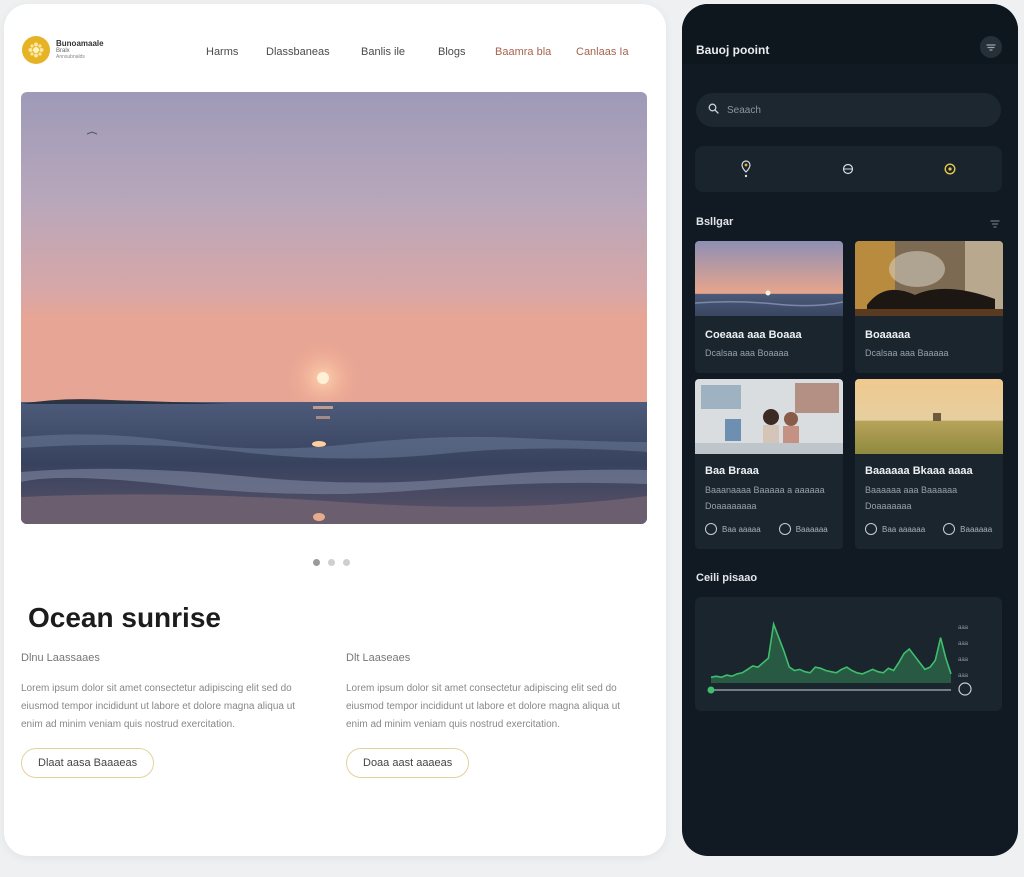 Image resolution: width=1024 pixels, height=877 pixels. What do you see at coordinates (713, 110) in the screenshot?
I see `search-icon` at bounding box center [713, 110].